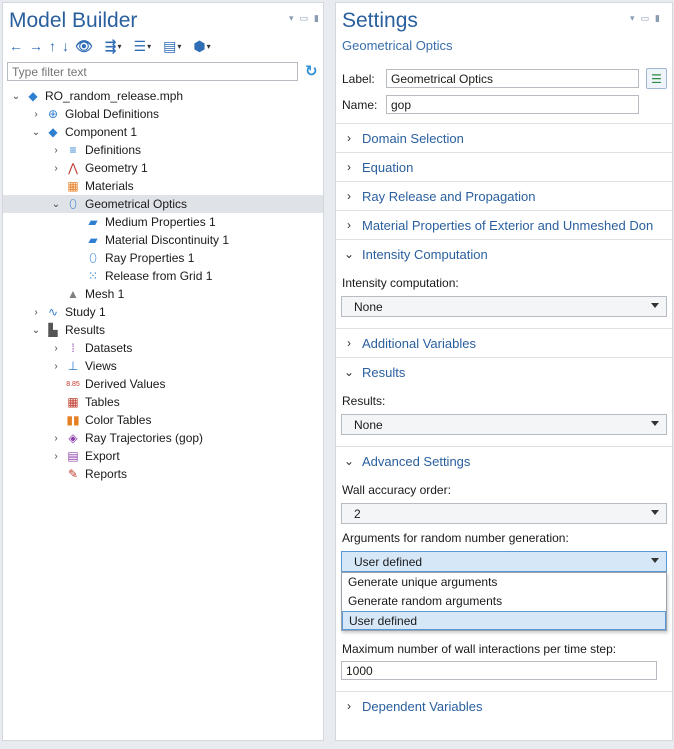  What do you see at coordinates (113, 150) in the screenshot?
I see `tree-item-label: Definitions` at bounding box center [113, 150].